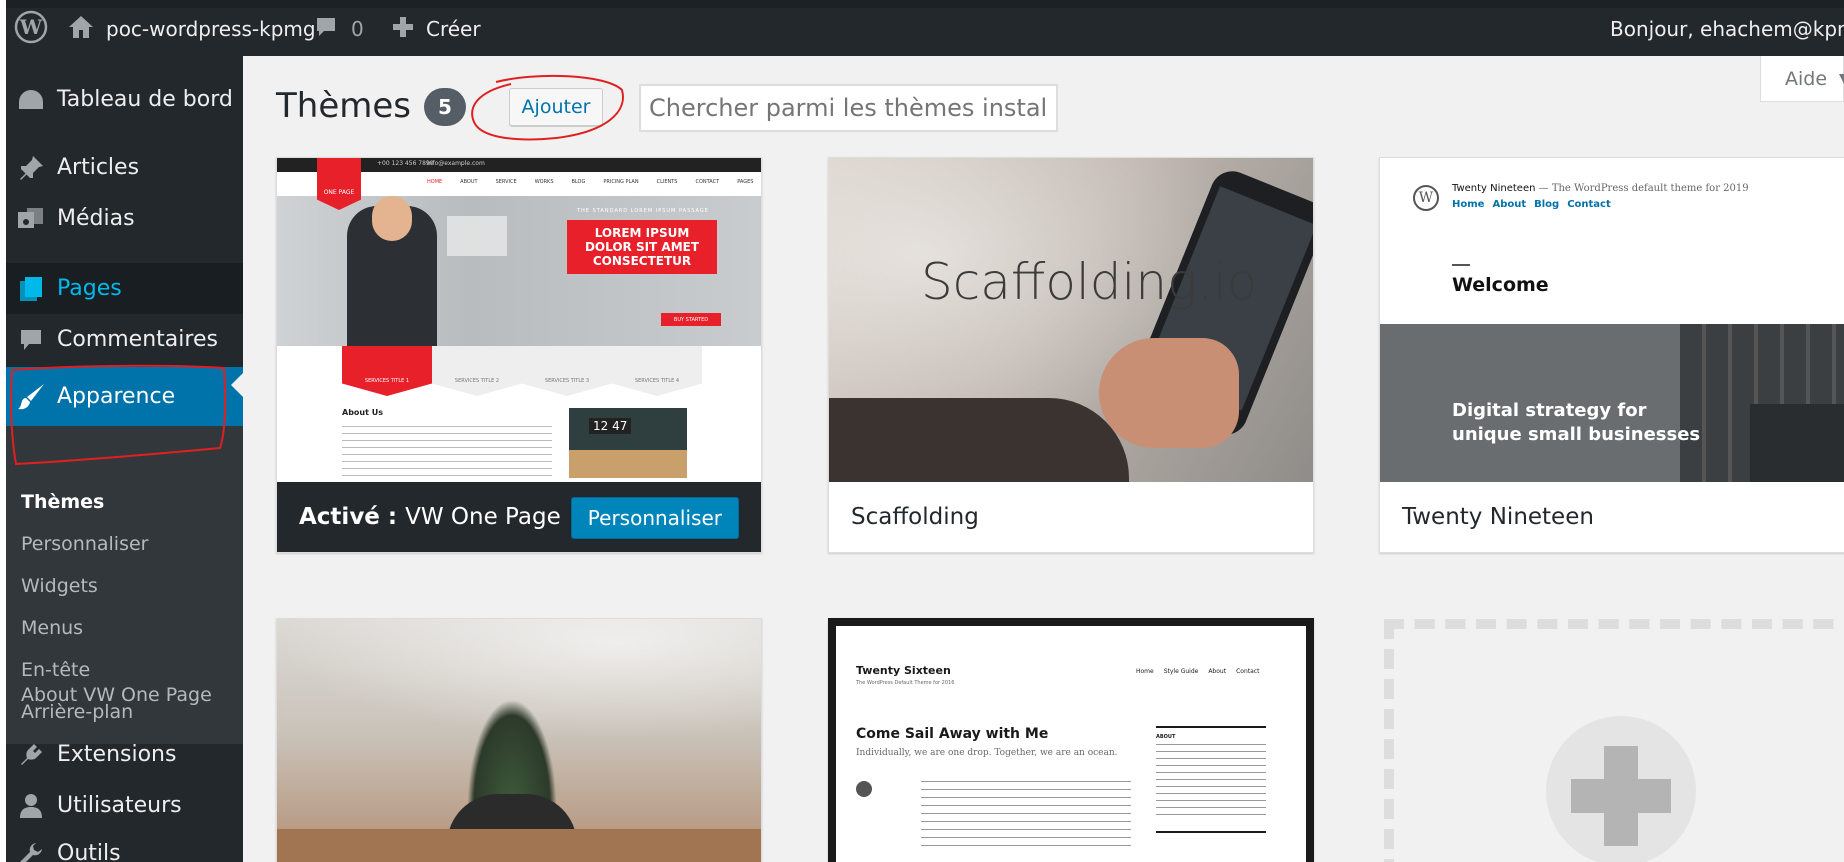 This screenshot has height=862, width=1844. Describe the element at coordinates (547, 107) in the screenshot. I see `red-annotation-circle` at that location.